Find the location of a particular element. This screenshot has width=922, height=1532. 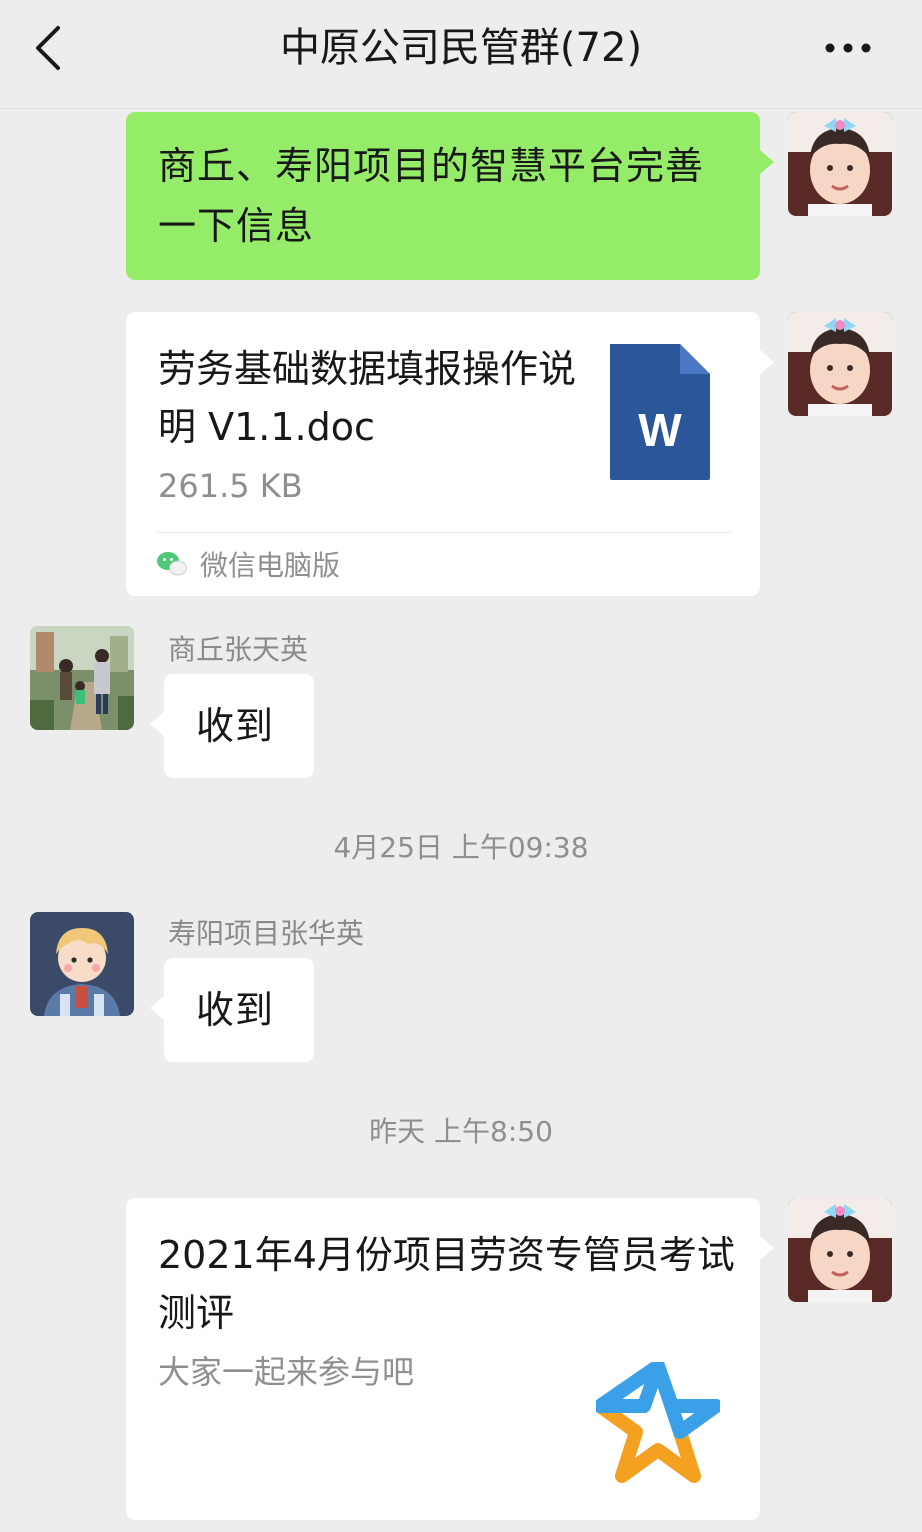

link-message-card: 2021年4月份项目劳资专管员考试测评 大家一起来参与吧 is located at coordinates (443, 1359).